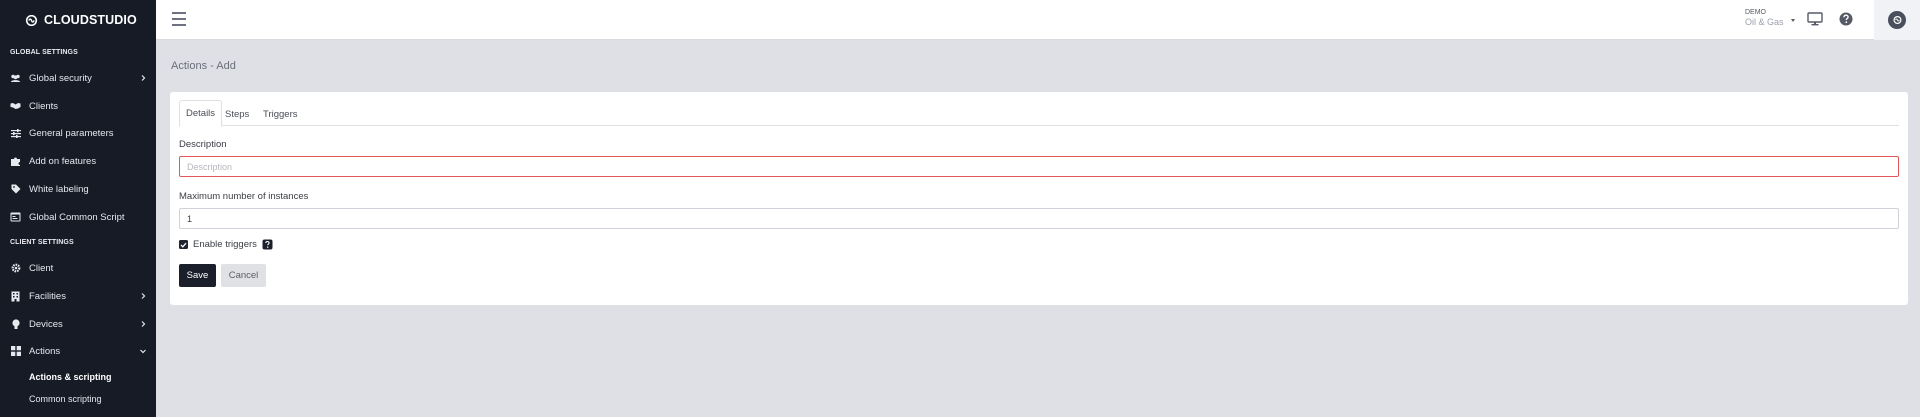  Describe the element at coordinates (15, 217) in the screenshot. I see `code-icon` at that location.